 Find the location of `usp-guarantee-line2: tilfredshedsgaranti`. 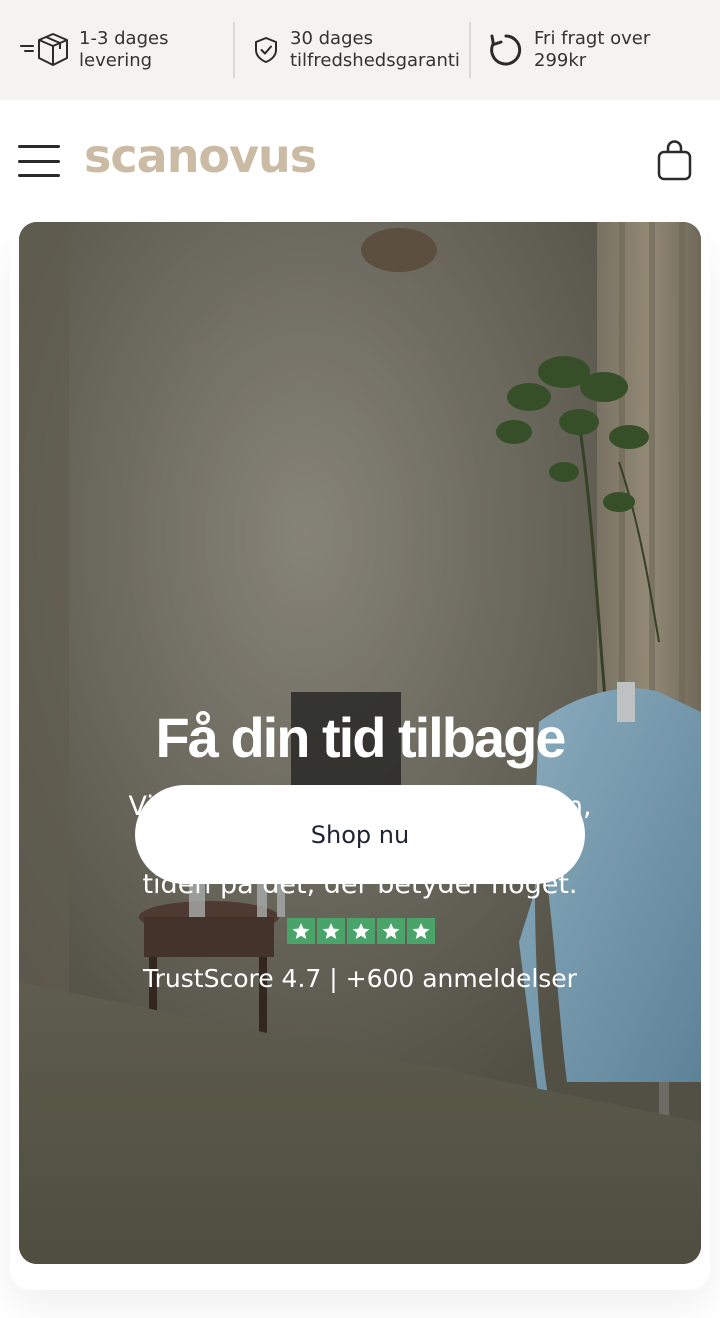

usp-guarantee-line2: tilfredshedsgaranti is located at coordinates (375, 60).